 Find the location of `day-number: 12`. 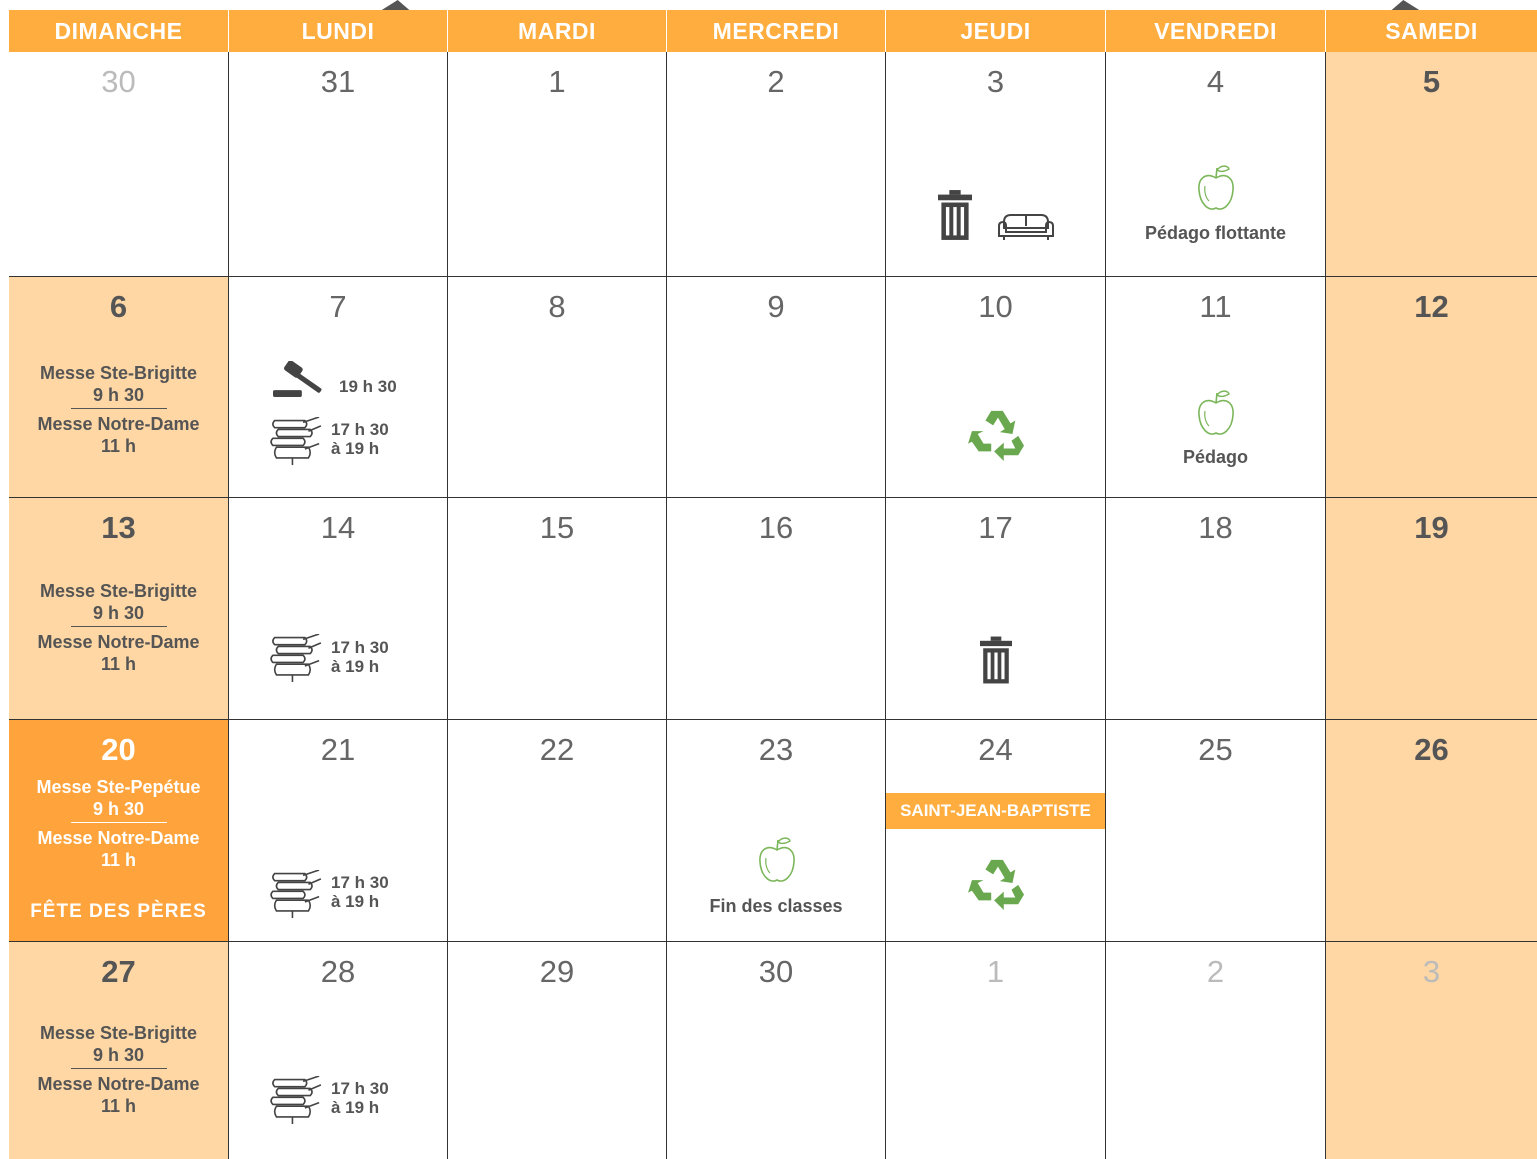

day-number: 12 is located at coordinates (1431, 306).